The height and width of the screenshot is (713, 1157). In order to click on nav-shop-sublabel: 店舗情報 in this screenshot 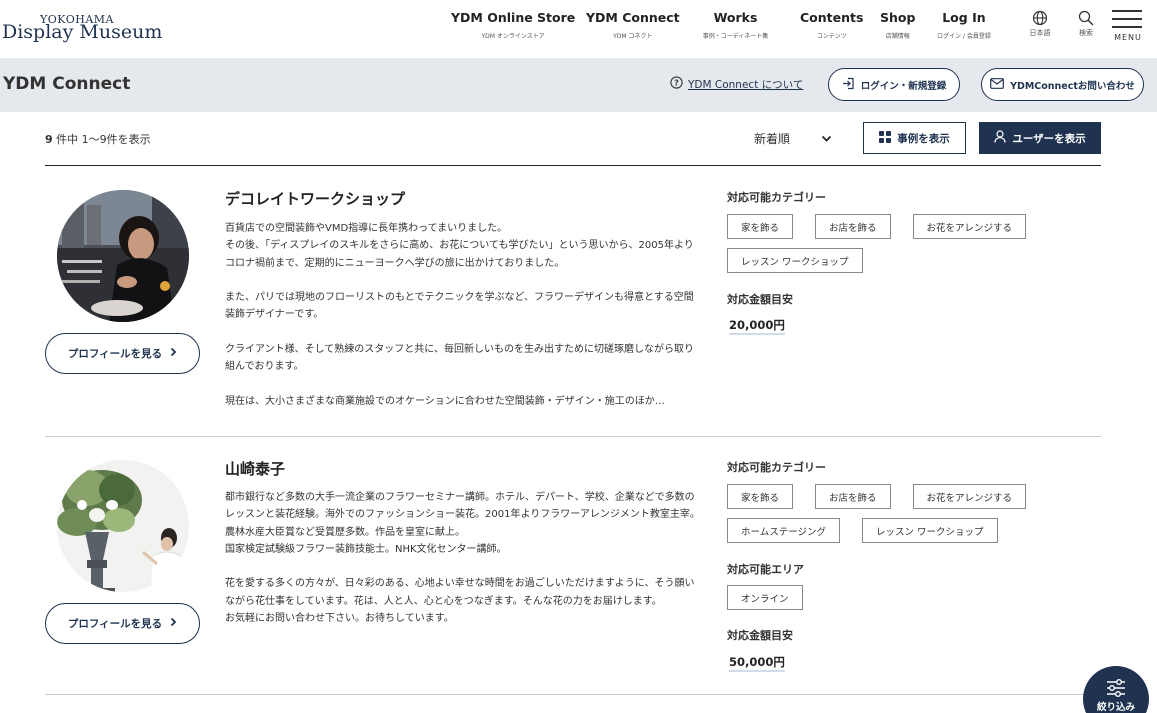, I will do `click(897, 36)`.